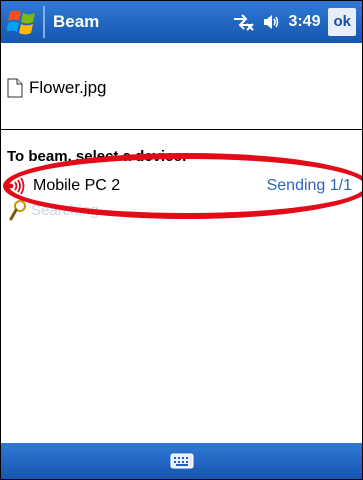  I want to click on document-icon, so click(15, 88).